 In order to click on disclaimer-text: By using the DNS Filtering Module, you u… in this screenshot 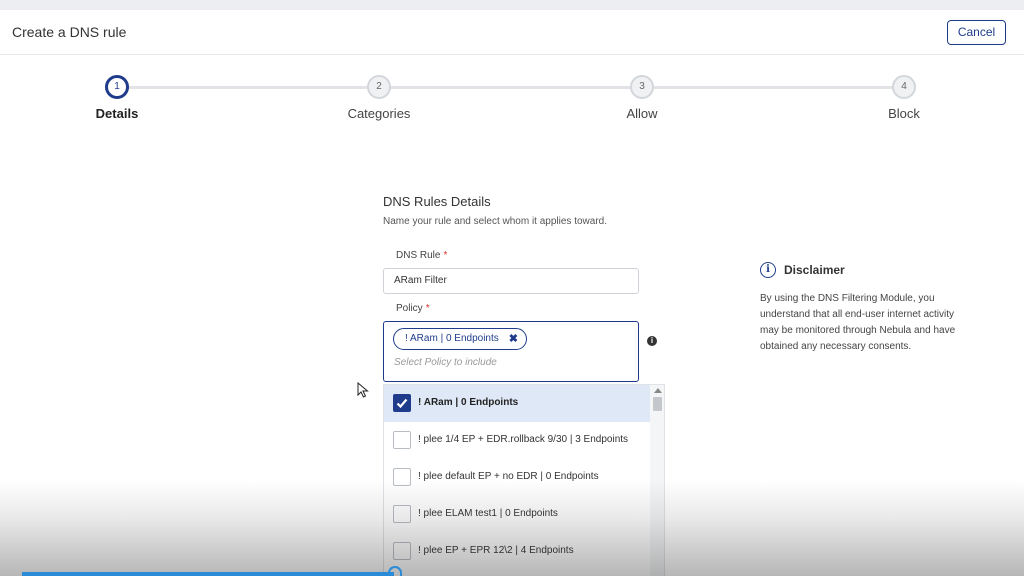, I will do `click(858, 322)`.